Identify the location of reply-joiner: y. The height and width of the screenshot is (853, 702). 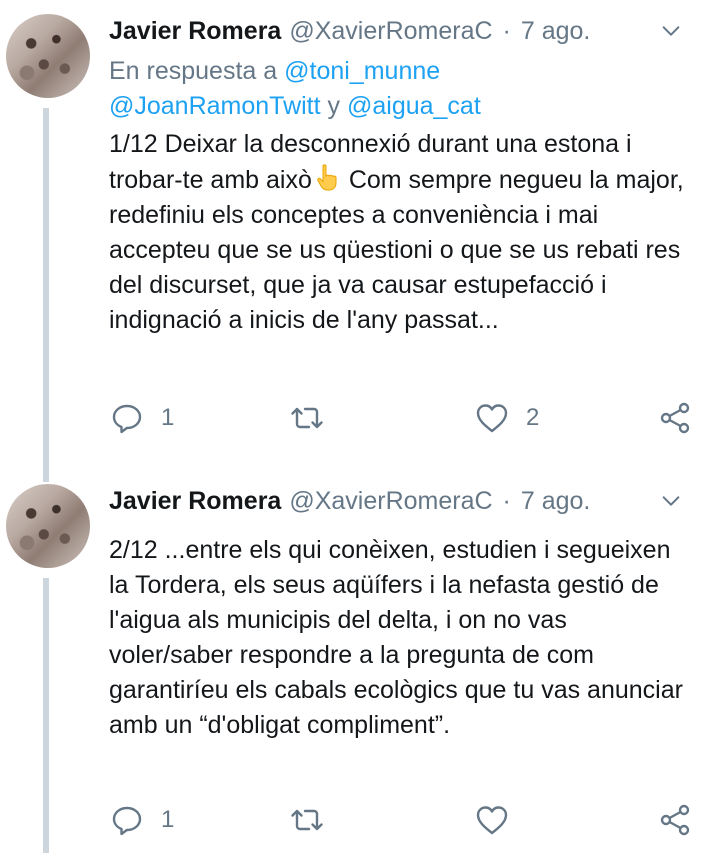
(333, 106).